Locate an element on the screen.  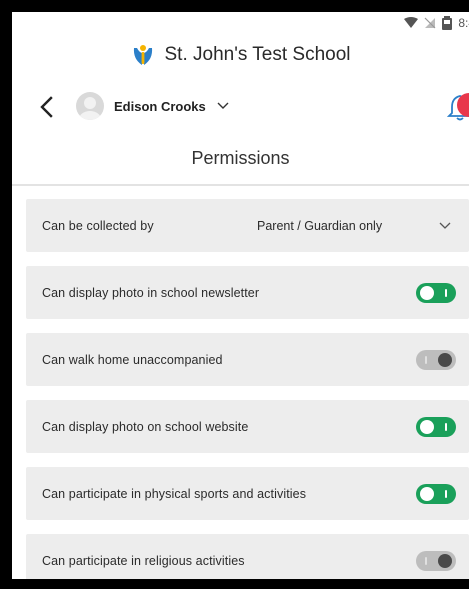
student-name: Edison Crooks is located at coordinates (160, 106).